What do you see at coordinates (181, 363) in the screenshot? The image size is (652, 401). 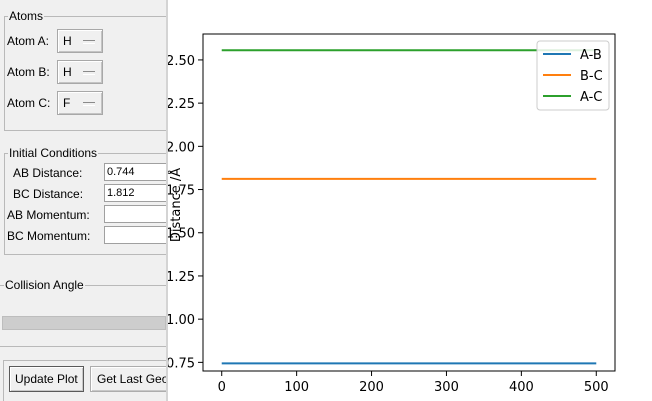 I see `y-tick-label: 0.75` at bounding box center [181, 363].